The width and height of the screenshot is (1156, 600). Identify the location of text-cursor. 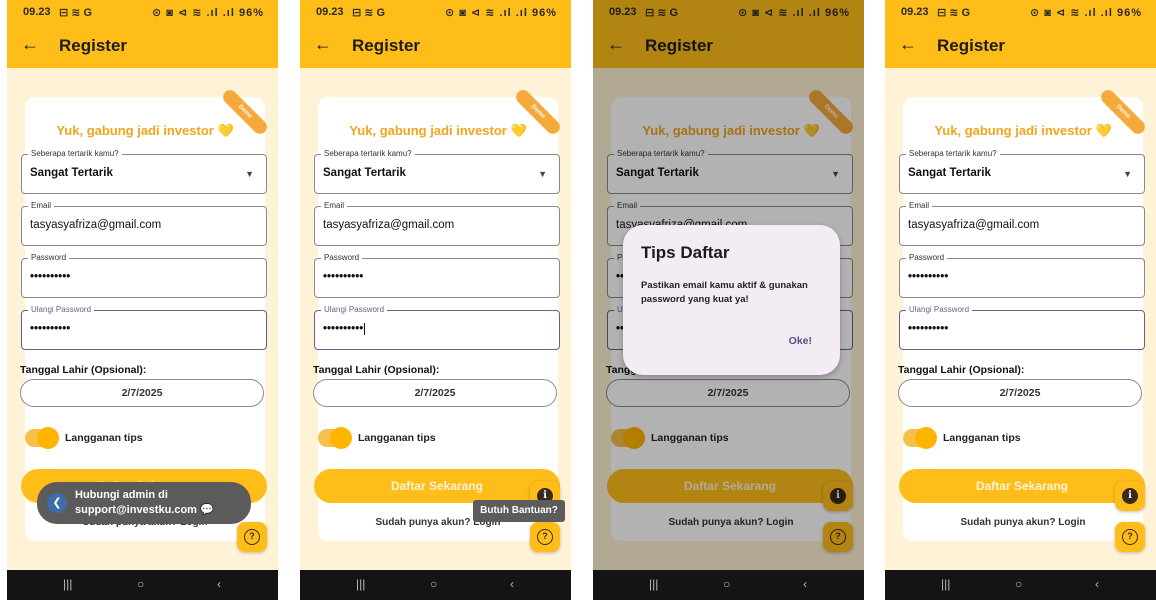
(365, 329).